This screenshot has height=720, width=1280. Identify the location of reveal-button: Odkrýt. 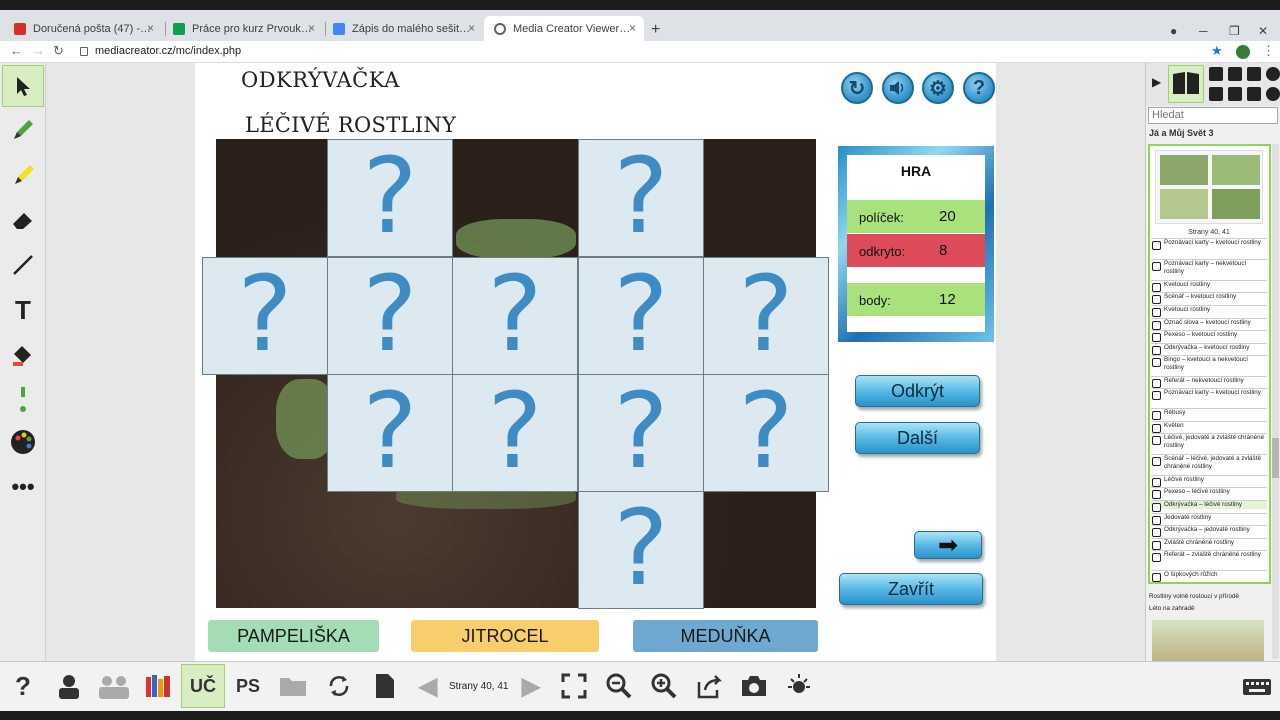
(917, 391).